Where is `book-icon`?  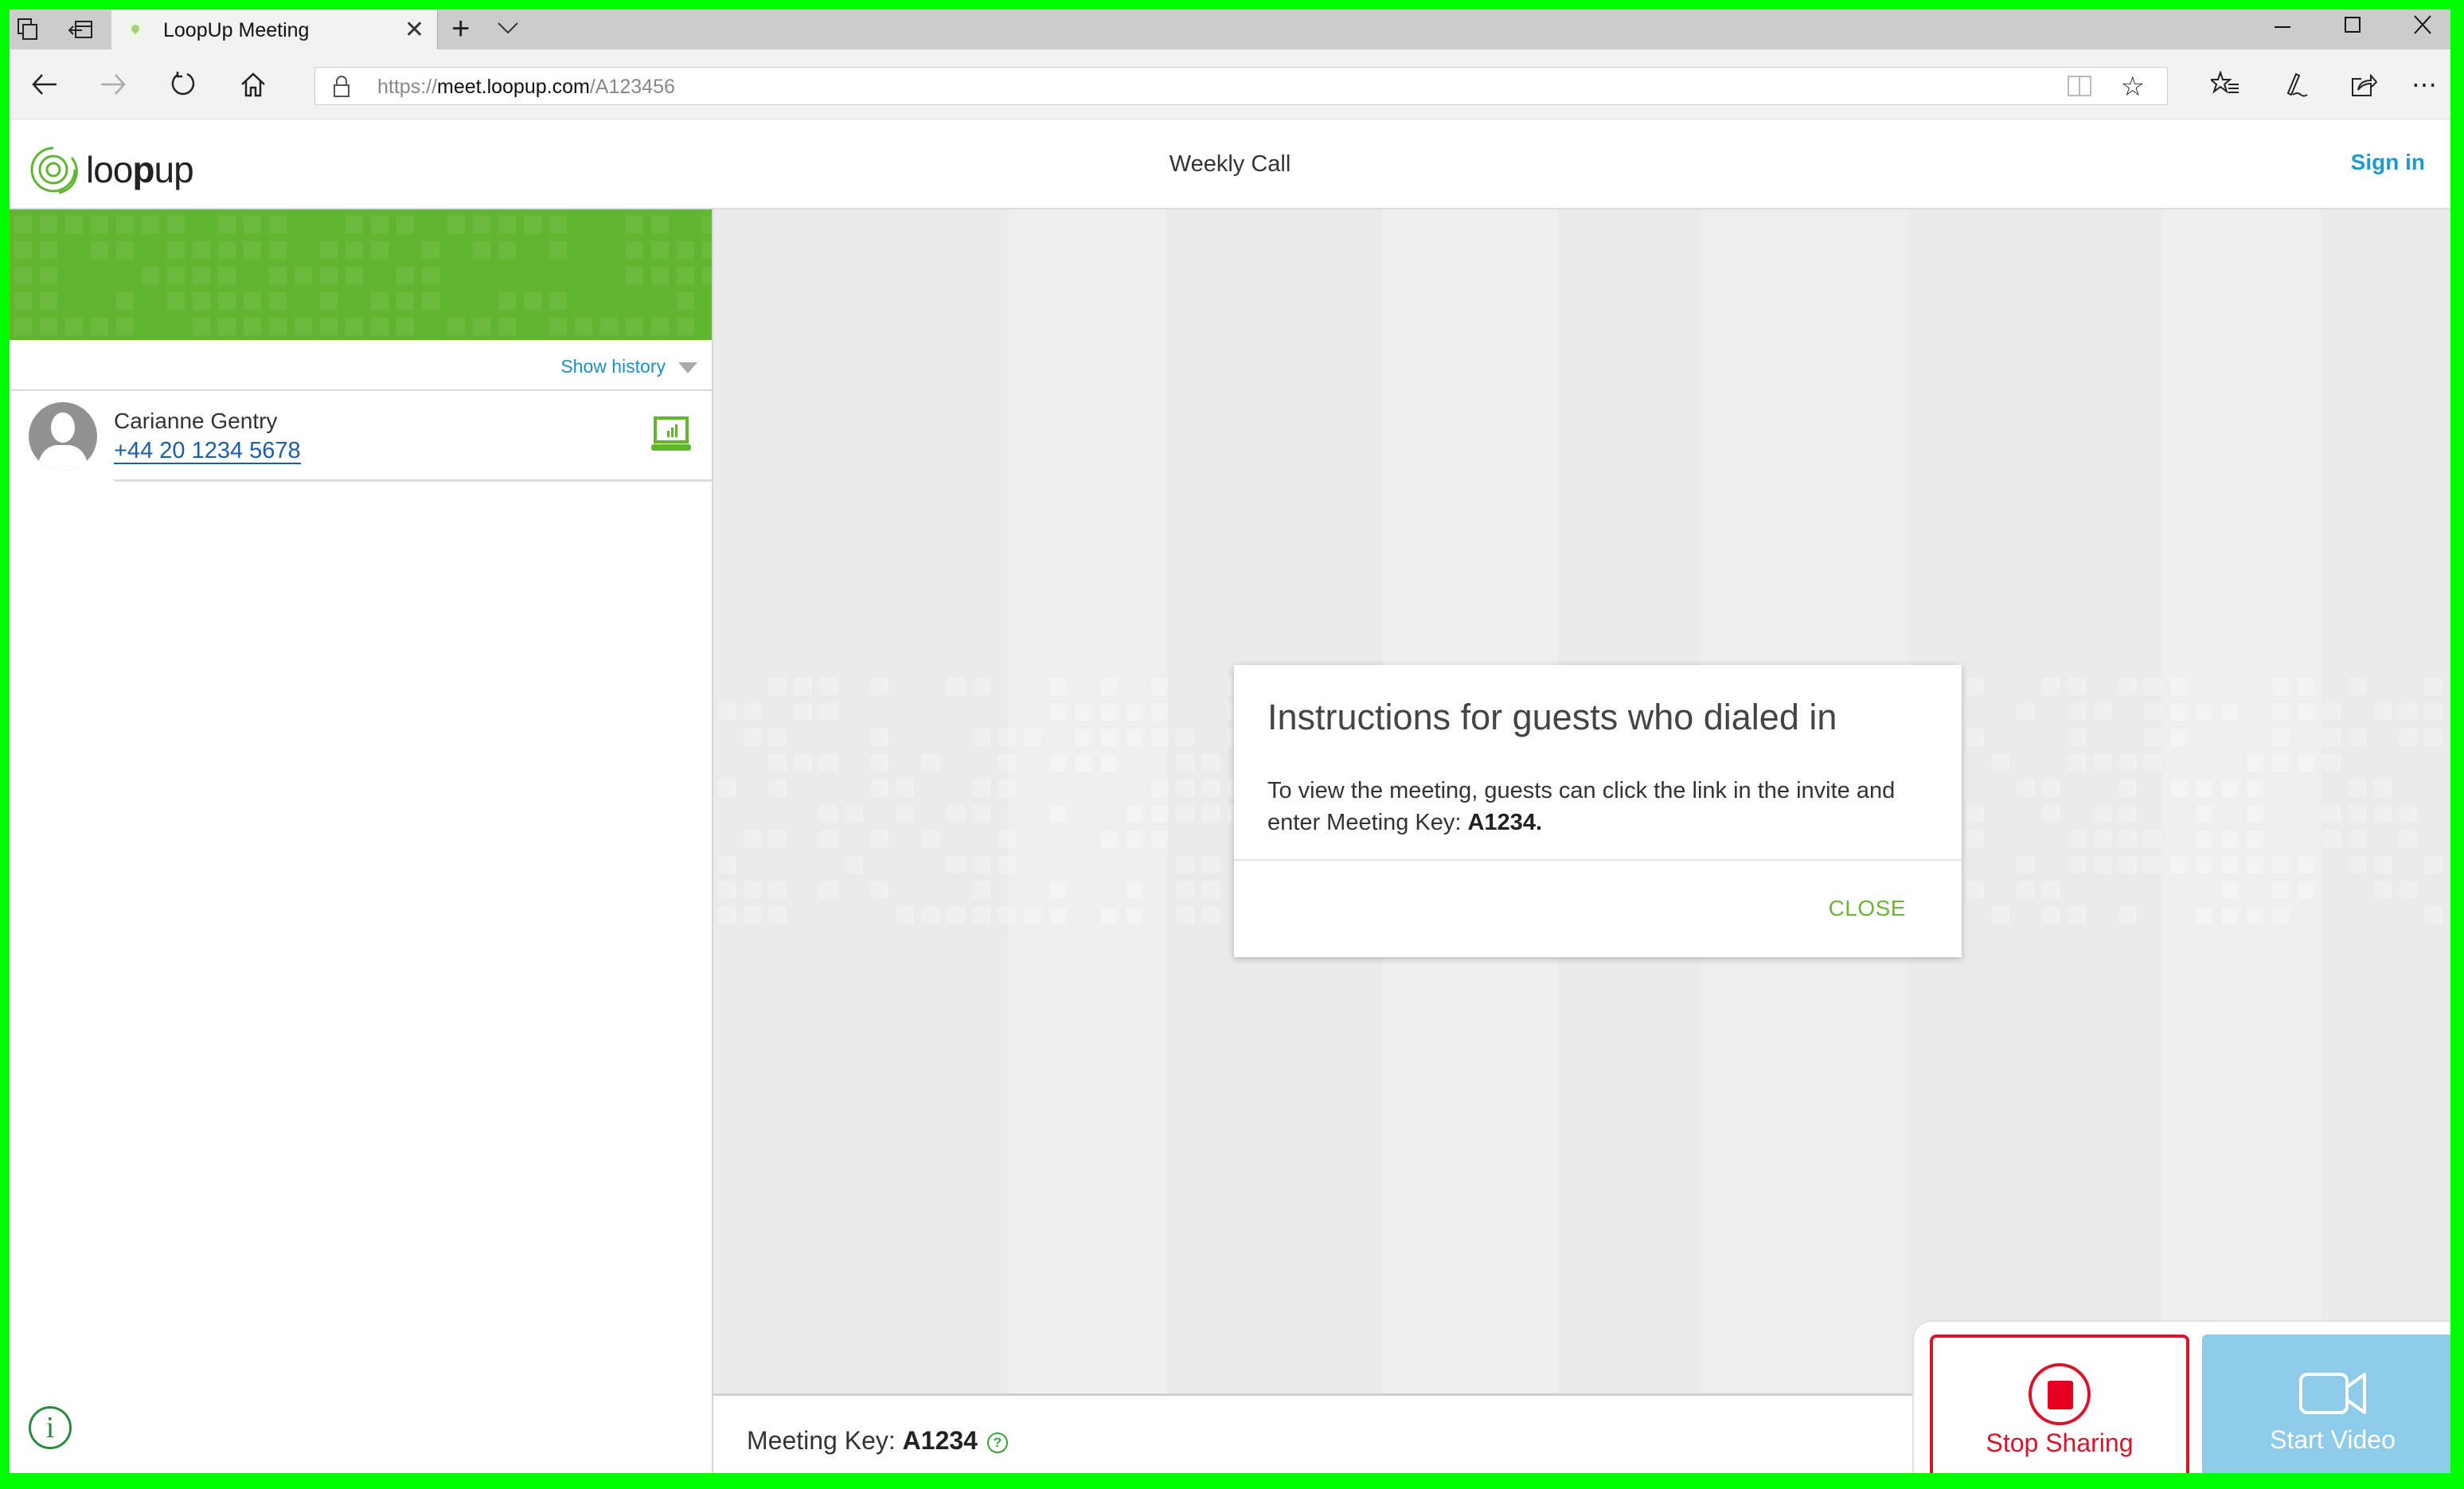 book-icon is located at coordinates (2079, 88).